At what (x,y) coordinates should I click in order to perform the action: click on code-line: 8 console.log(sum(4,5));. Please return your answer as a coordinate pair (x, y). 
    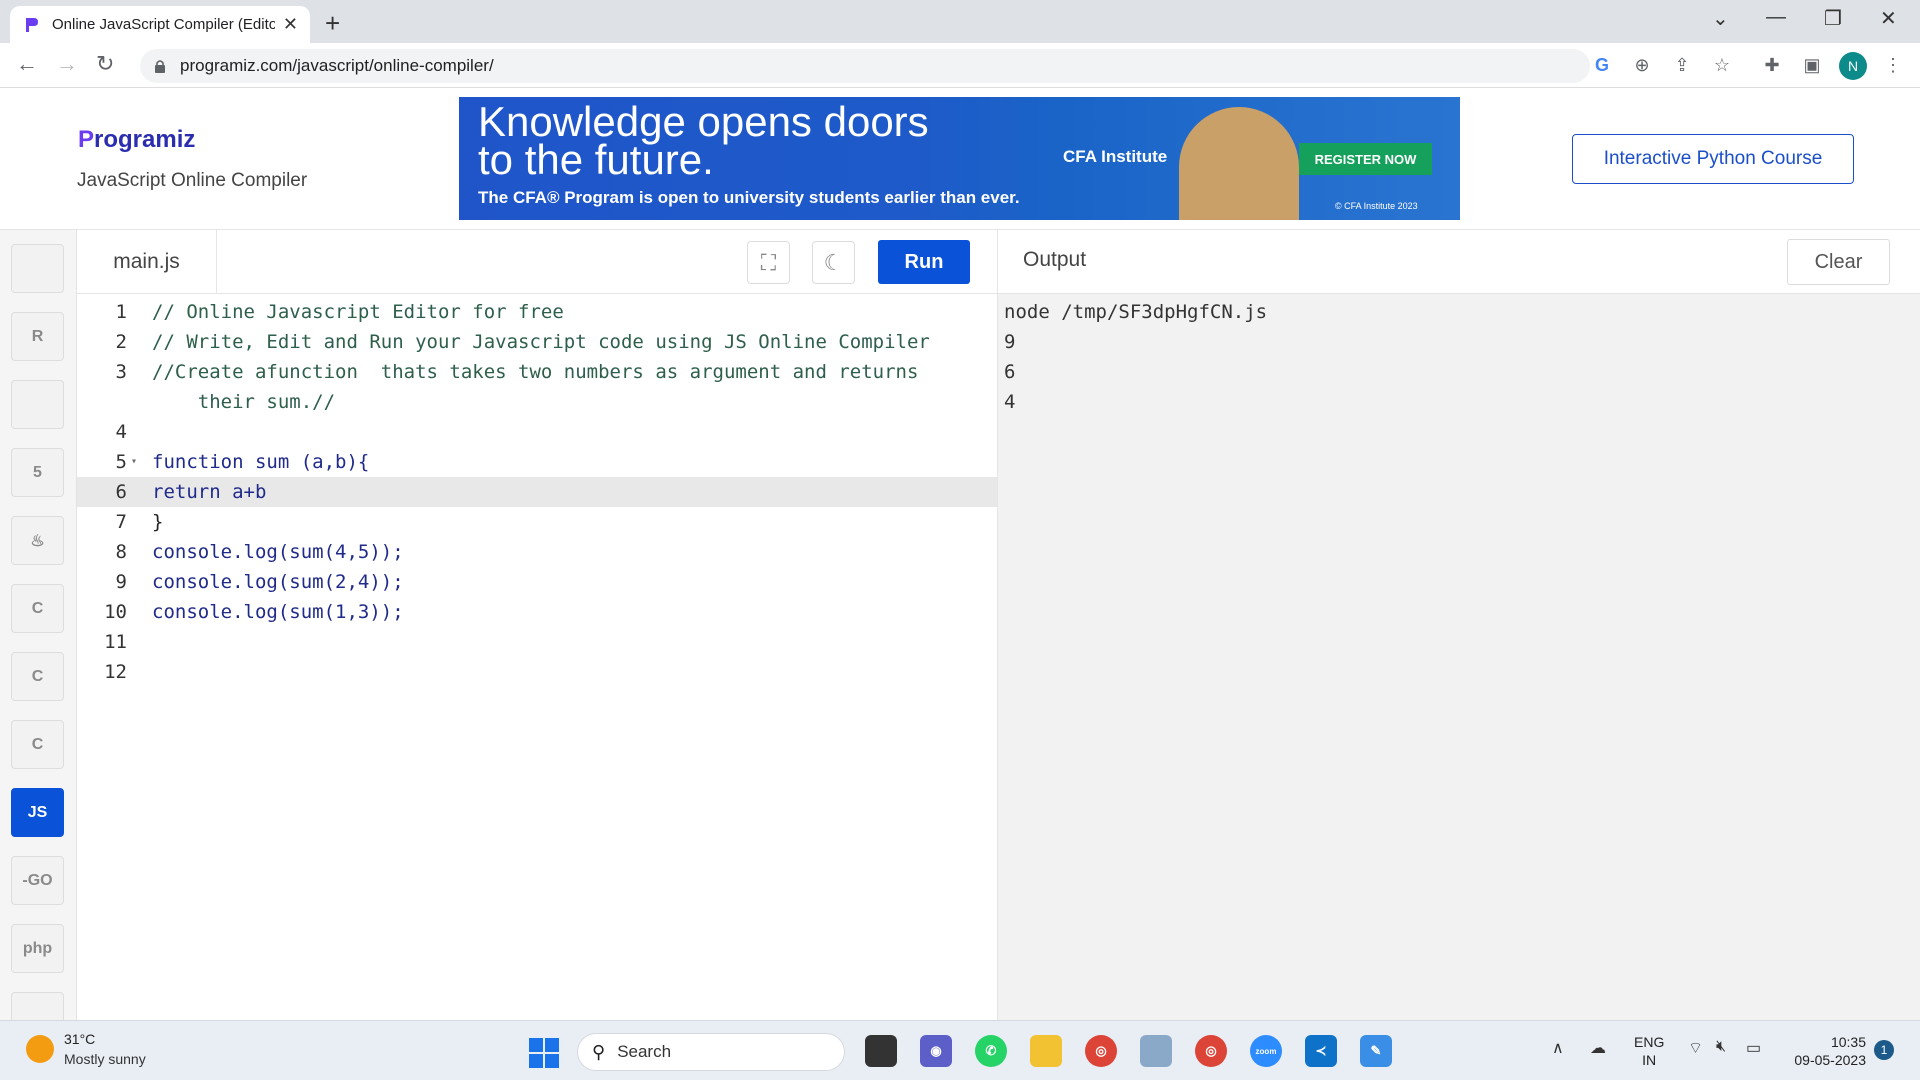
    Looking at the image, I should click on (537, 552).